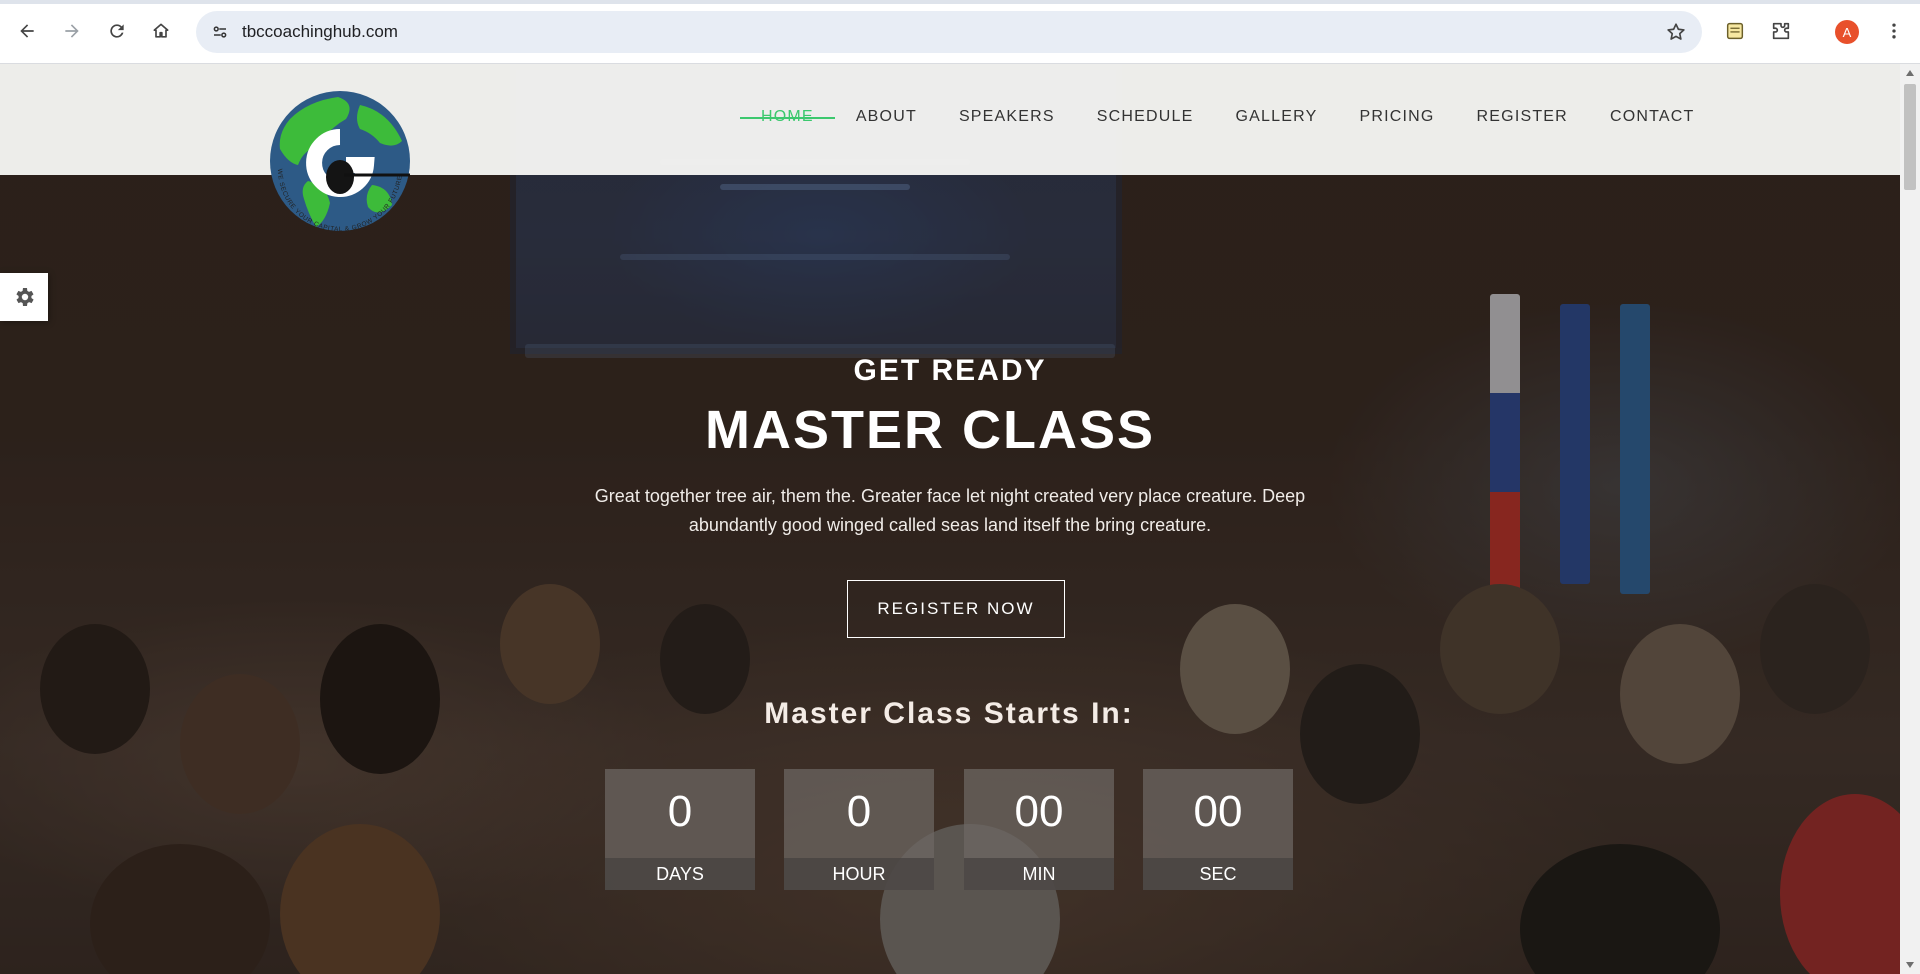 The image size is (1920, 974). I want to click on notes-extension-button, so click(1735, 31).